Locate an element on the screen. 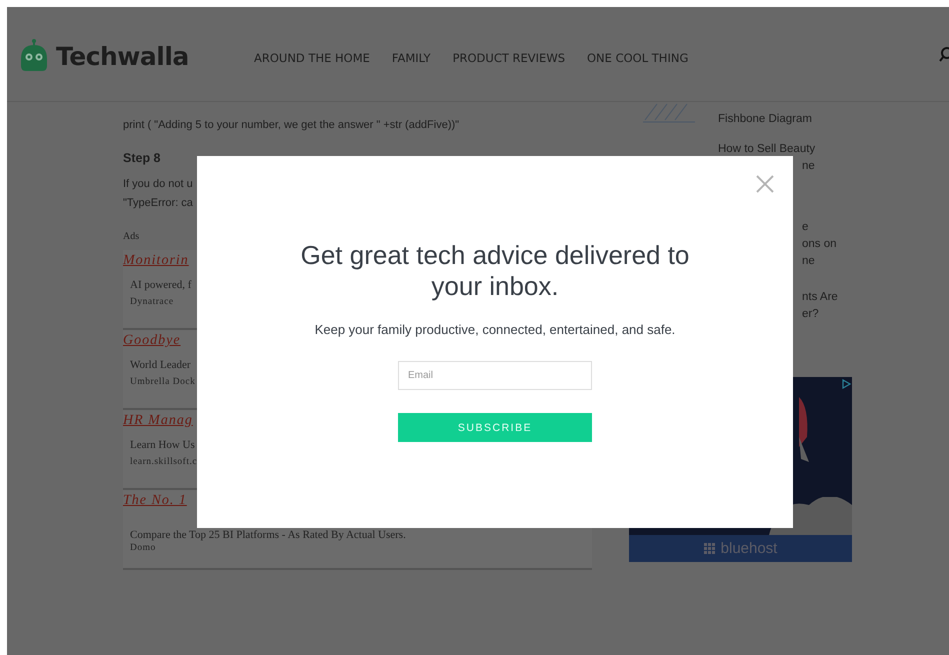 This screenshot has width=949, height=655. ad-source: Umbrella Dock is located at coordinates (163, 382).